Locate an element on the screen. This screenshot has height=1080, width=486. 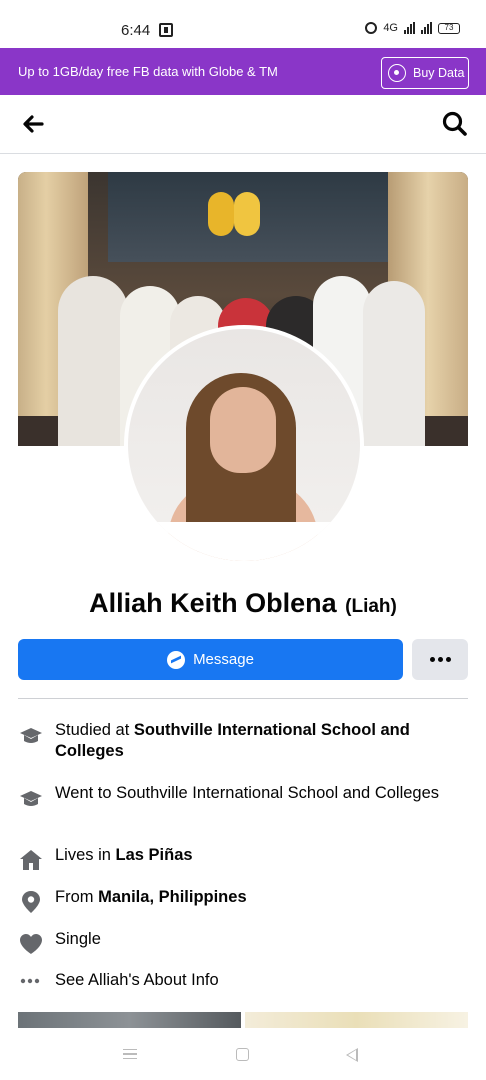
menu-icon is located at coordinates (130, 1054).